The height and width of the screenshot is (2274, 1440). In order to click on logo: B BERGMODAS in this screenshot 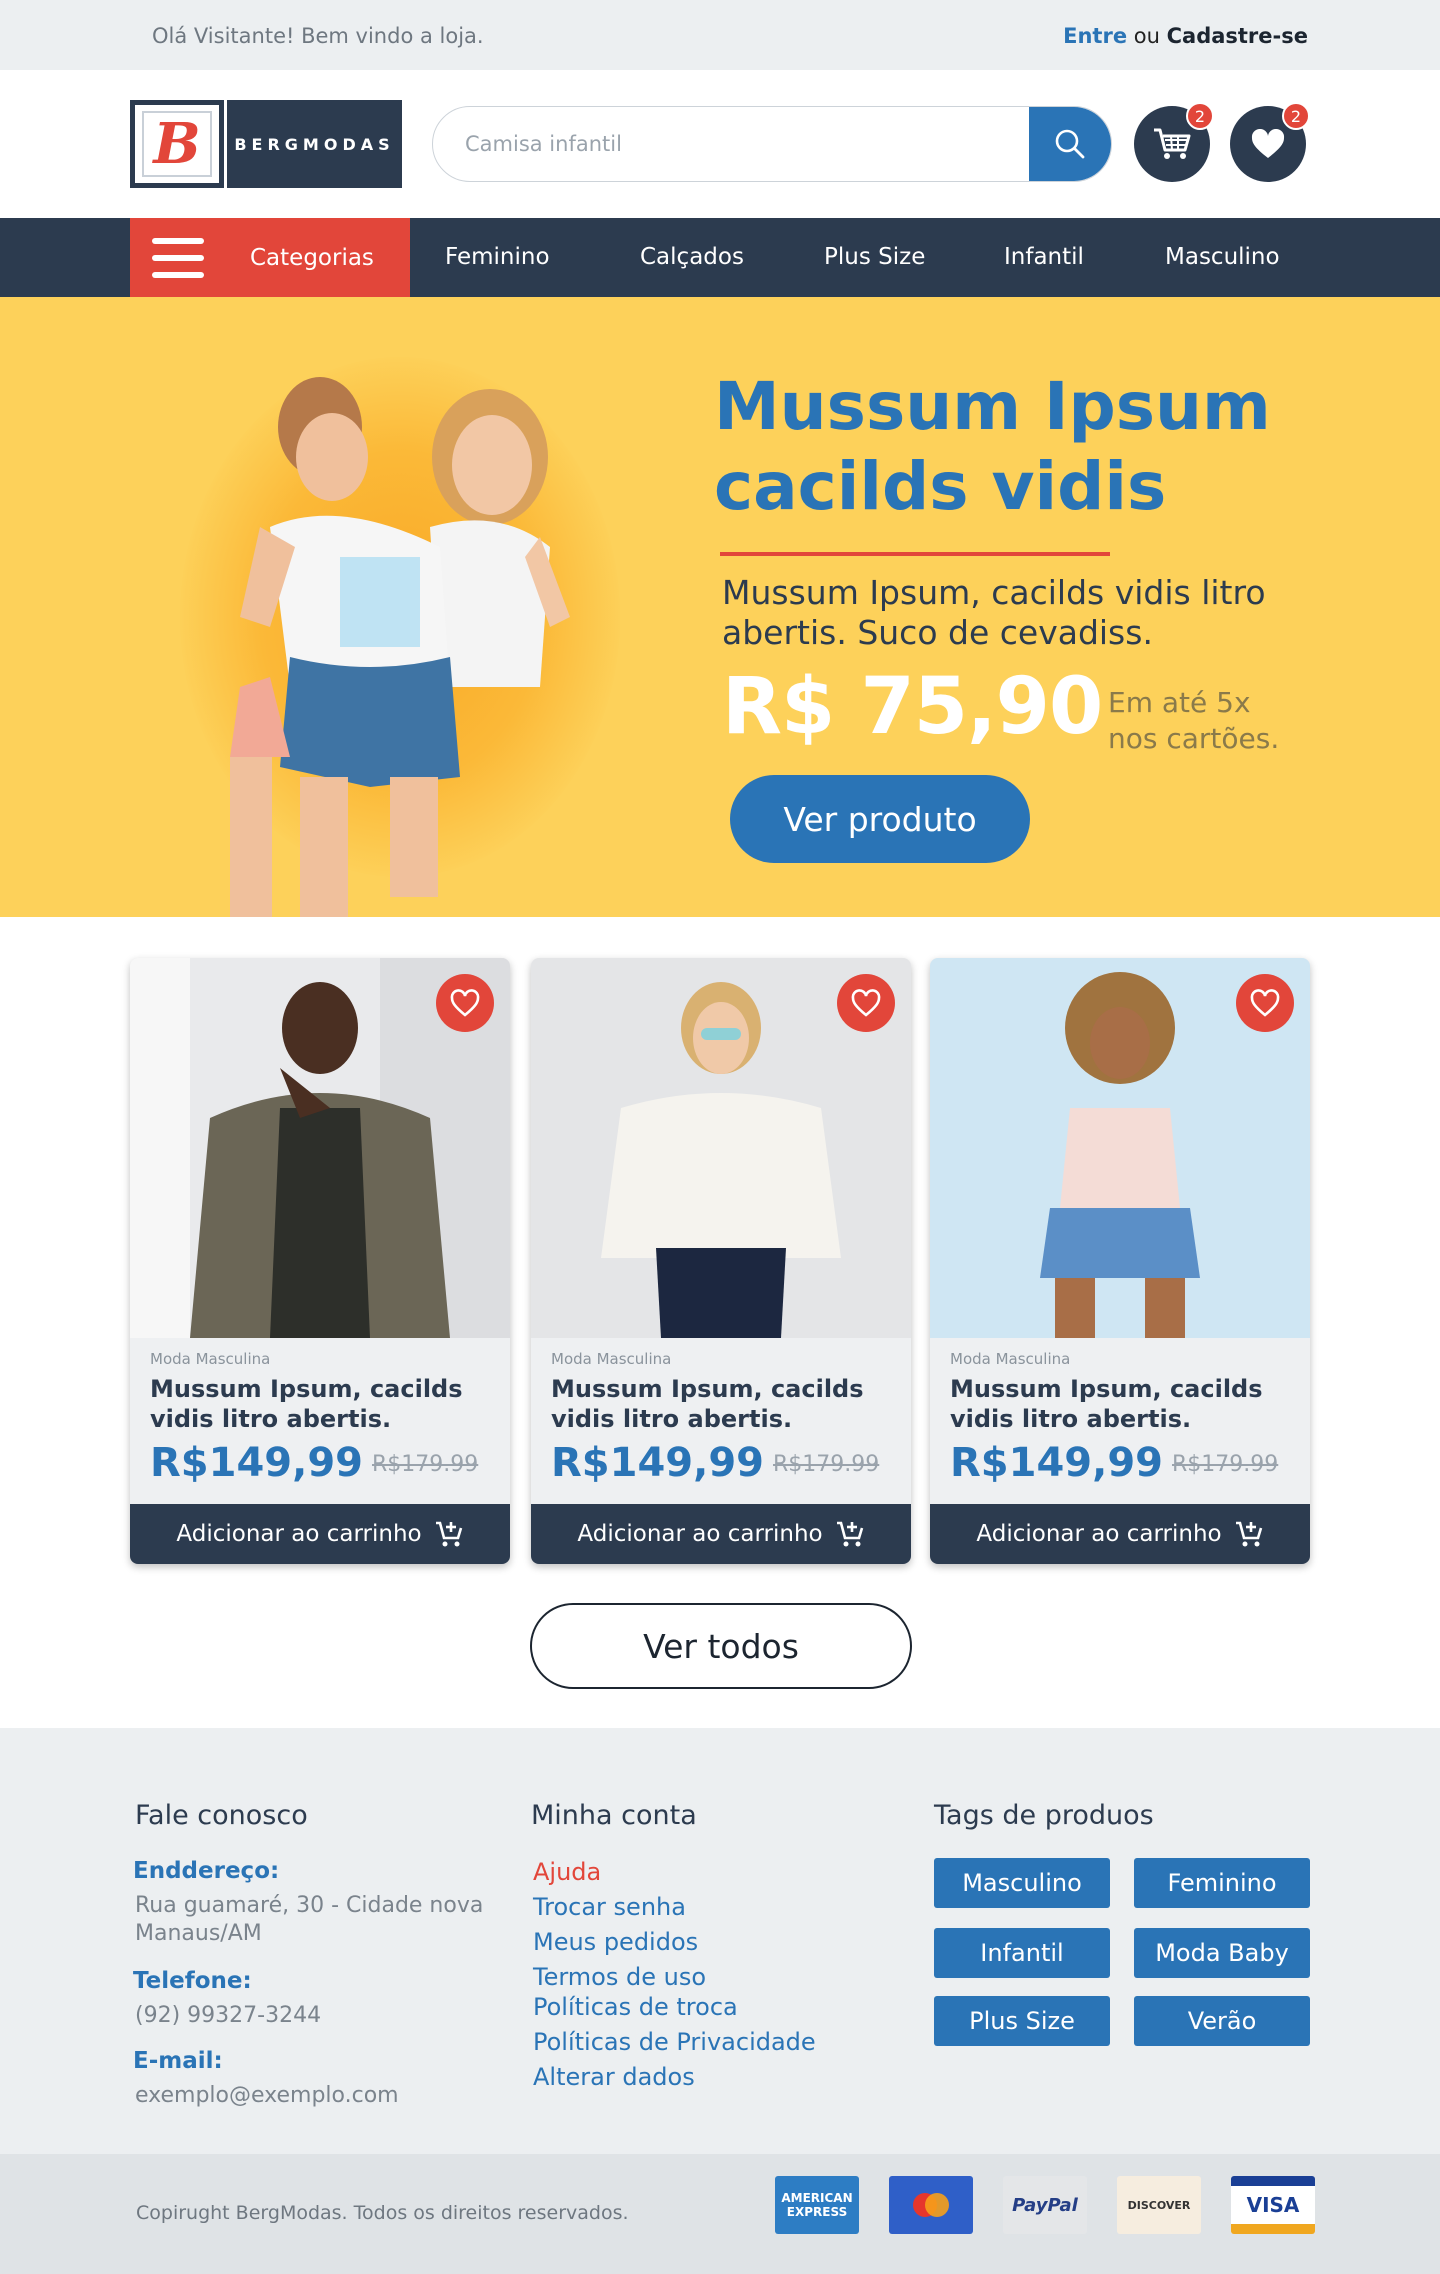, I will do `click(266, 144)`.